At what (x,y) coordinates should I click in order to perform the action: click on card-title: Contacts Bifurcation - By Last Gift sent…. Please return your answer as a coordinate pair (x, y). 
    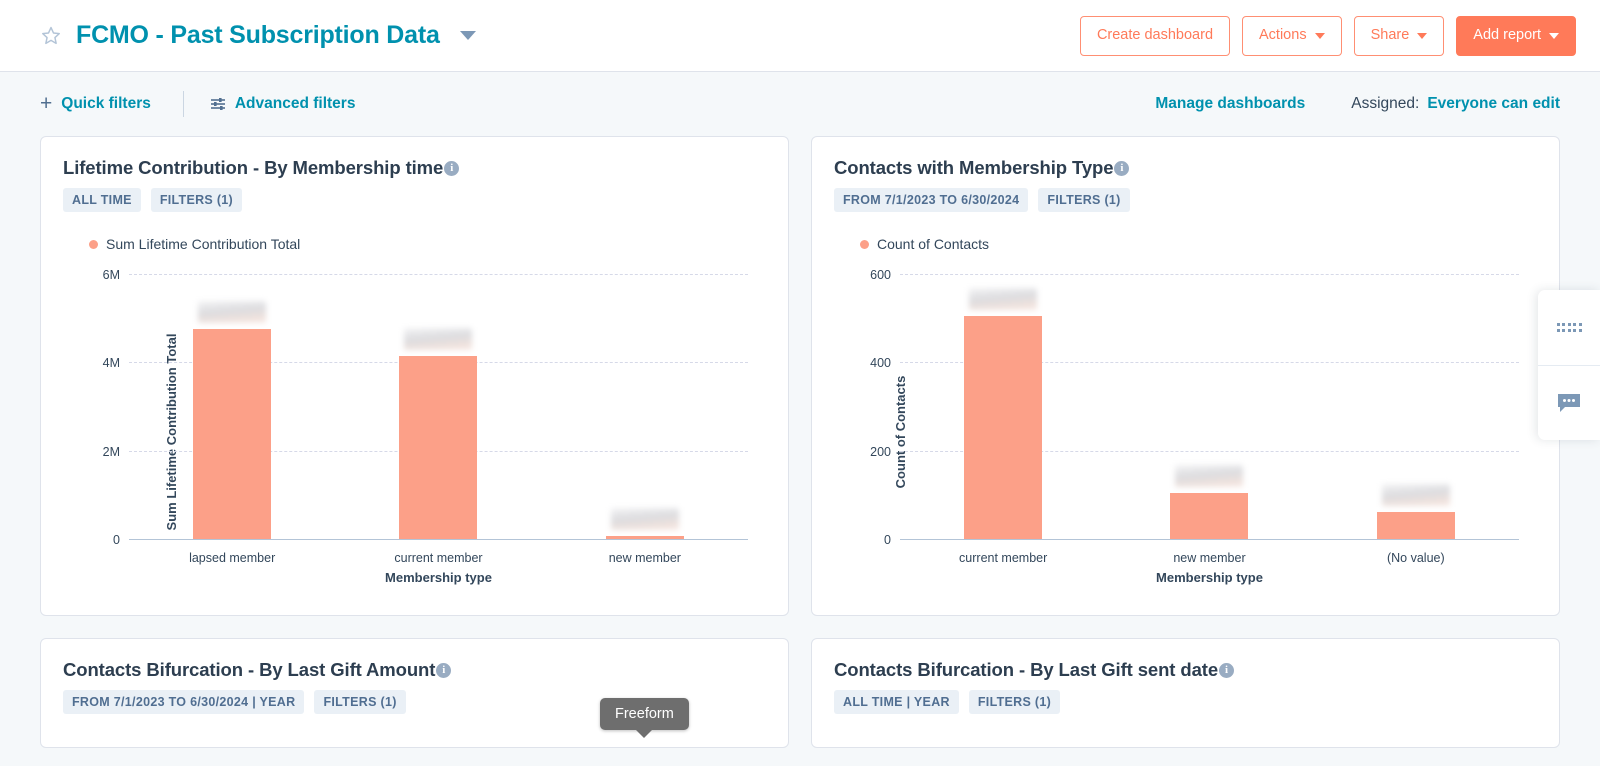
    Looking at the image, I should click on (1026, 669).